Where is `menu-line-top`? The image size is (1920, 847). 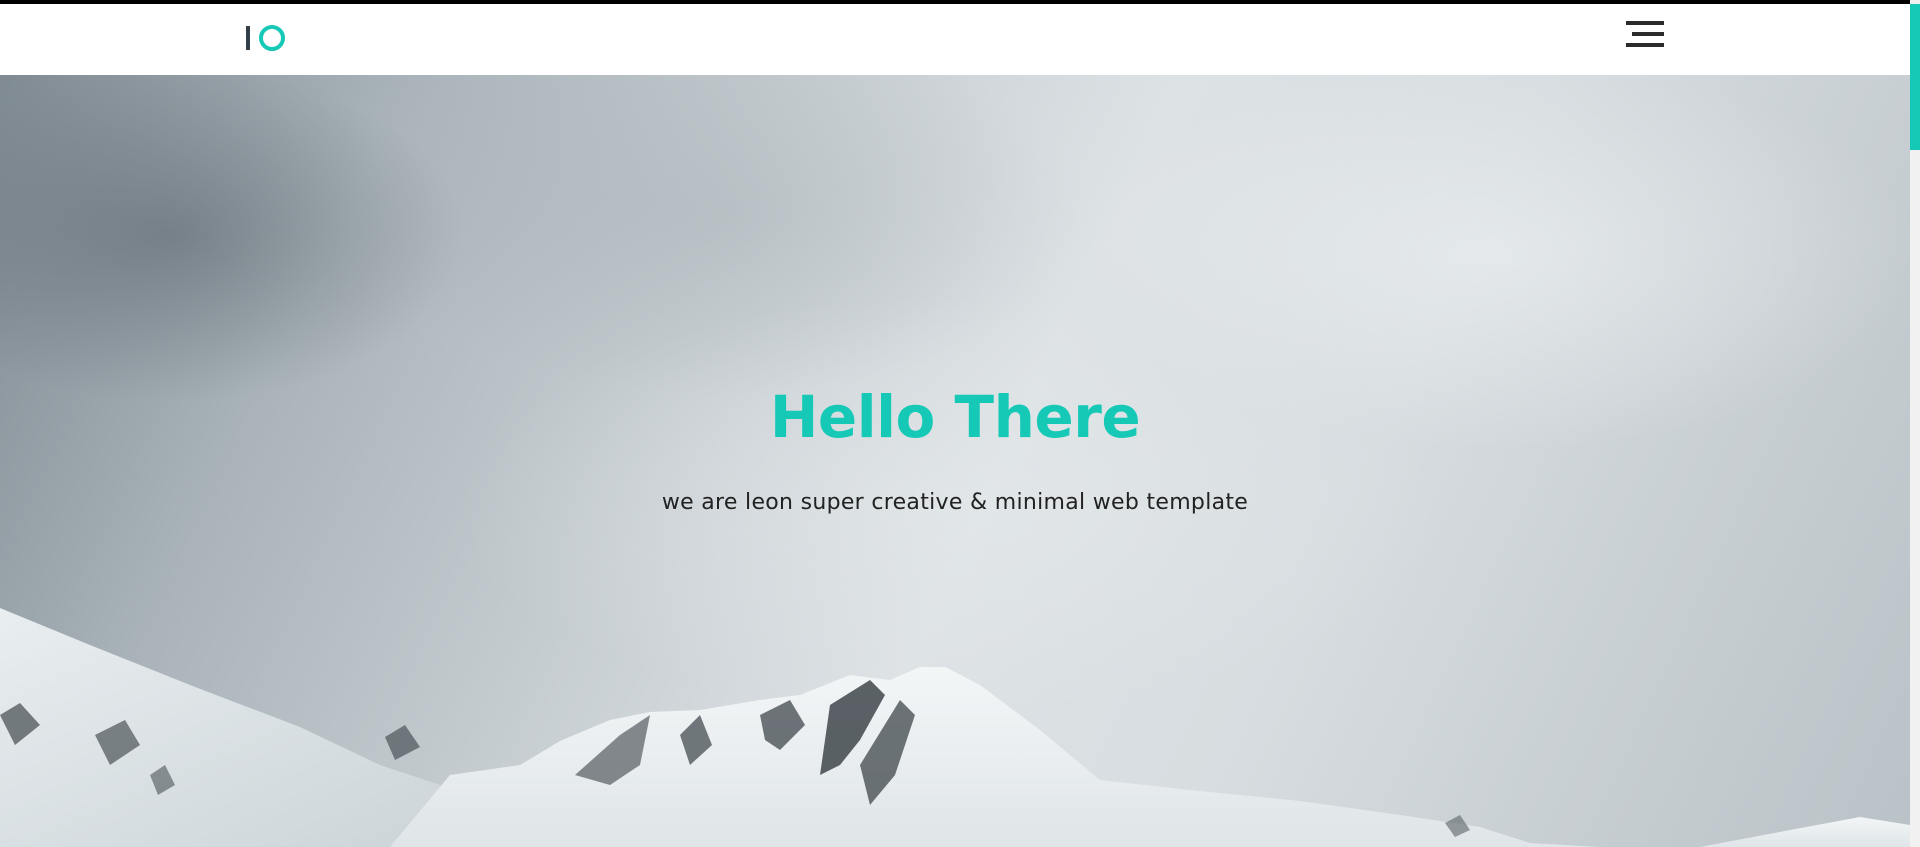 menu-line-top is located at coordinates (1645, 23).